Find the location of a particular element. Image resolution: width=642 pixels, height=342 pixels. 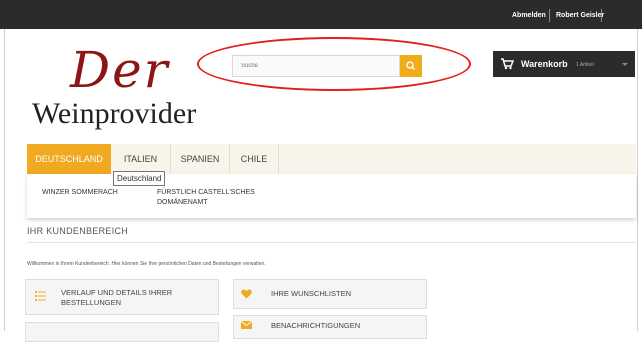

tile-label: VERLAUF UND DETAILS IHRER is located at coordinates (117, 292).